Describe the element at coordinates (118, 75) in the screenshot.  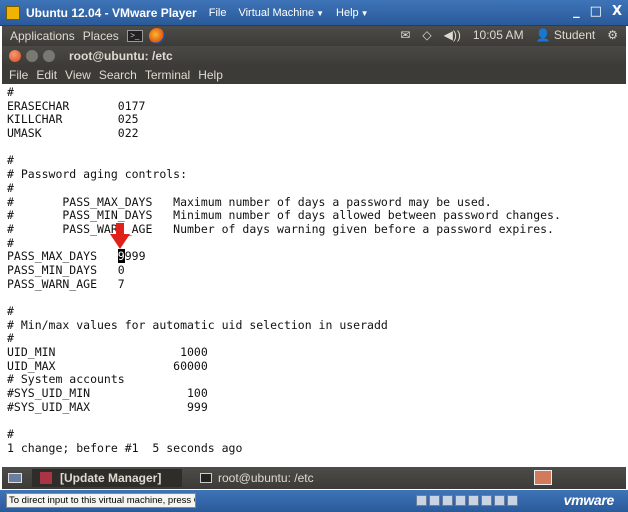
I see `menu-search: Search` at that location.